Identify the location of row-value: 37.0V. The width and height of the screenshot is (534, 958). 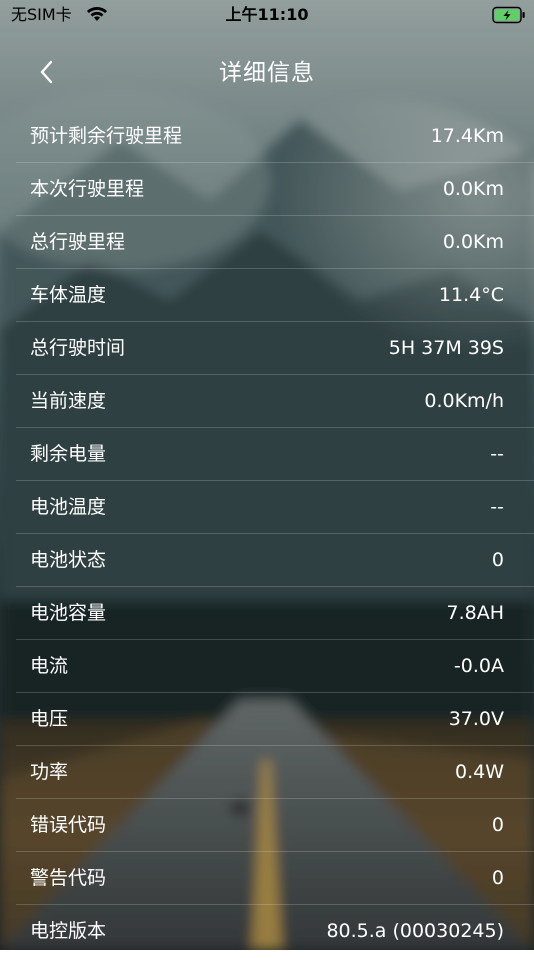
(476, 719).